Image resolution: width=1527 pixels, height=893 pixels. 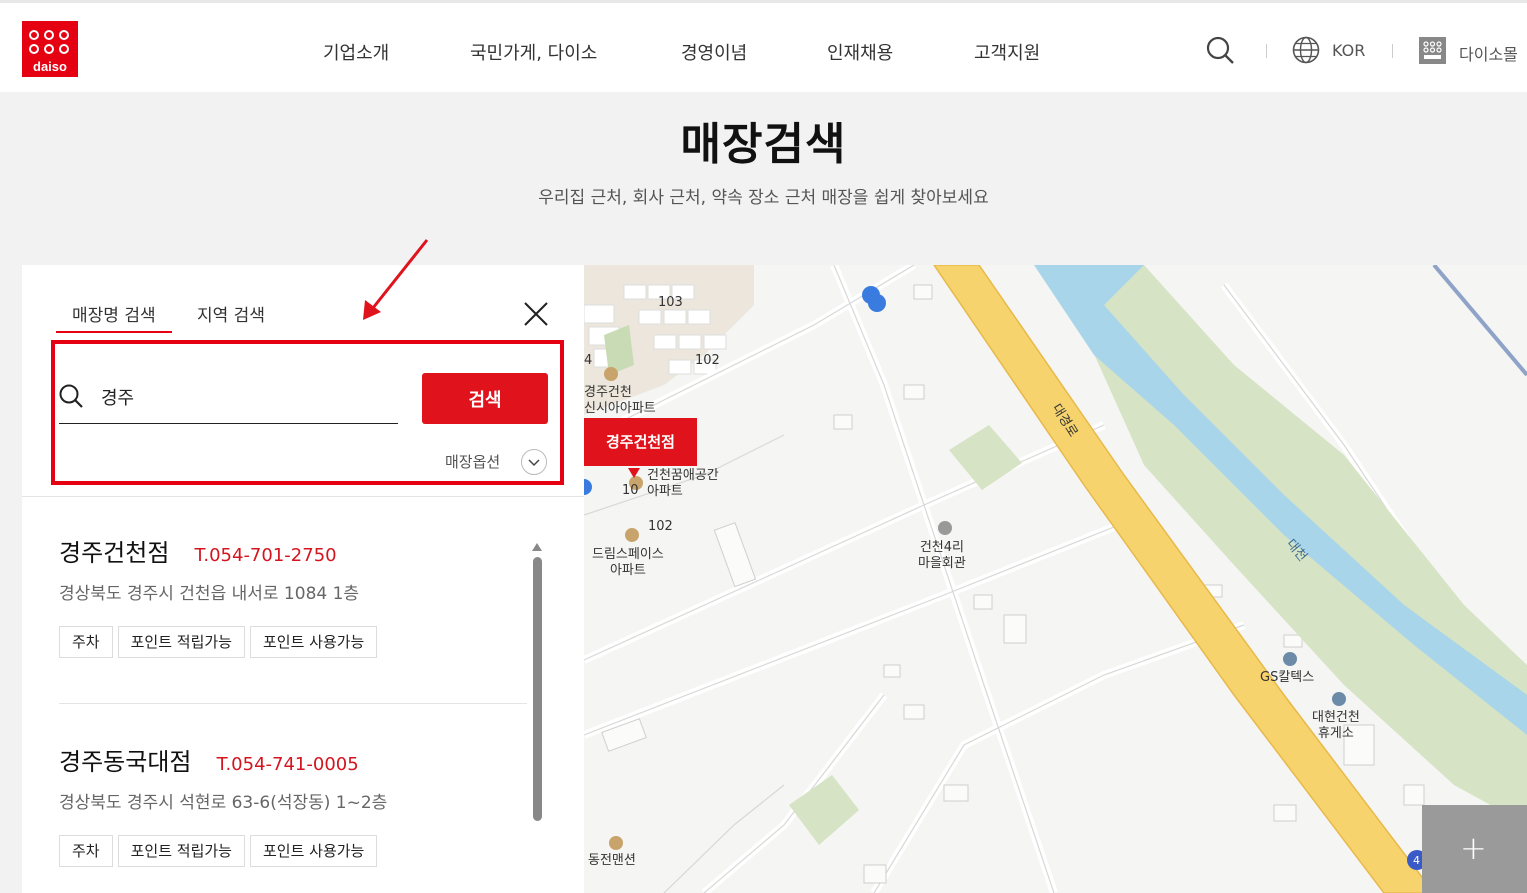 I want to click on store-phone: T.054-701-2750, so click(x=266, y=555).